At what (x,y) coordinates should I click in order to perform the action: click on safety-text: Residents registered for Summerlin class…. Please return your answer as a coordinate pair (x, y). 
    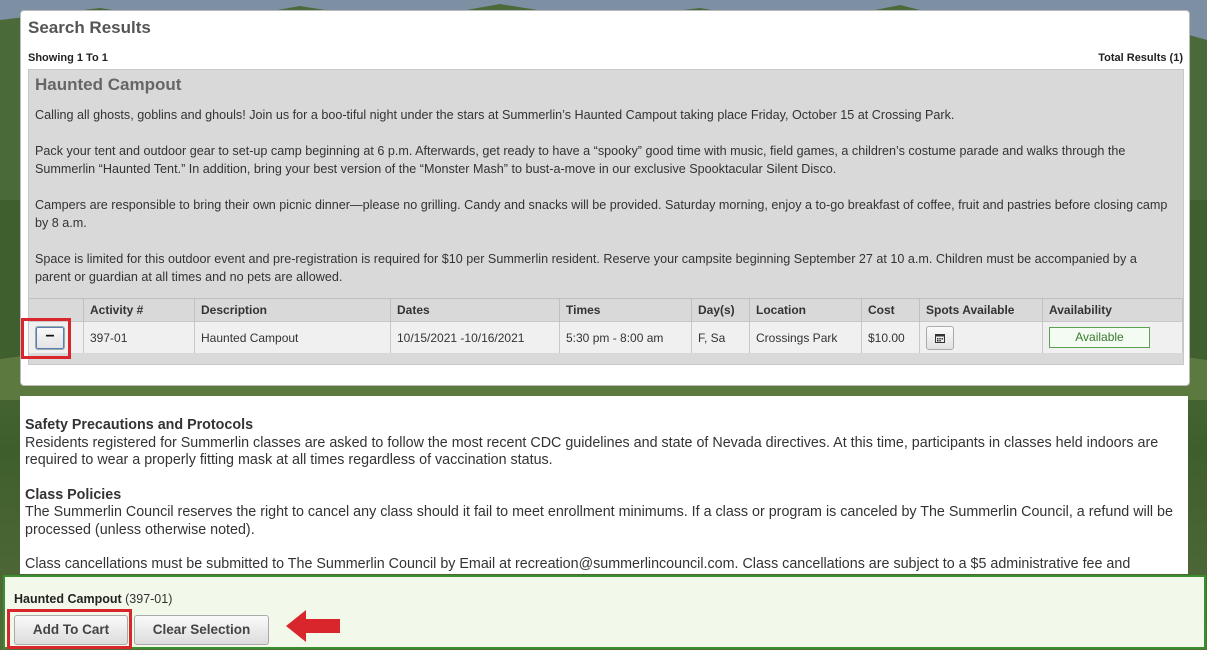
    Looking at the image, I should click on (592, 451).